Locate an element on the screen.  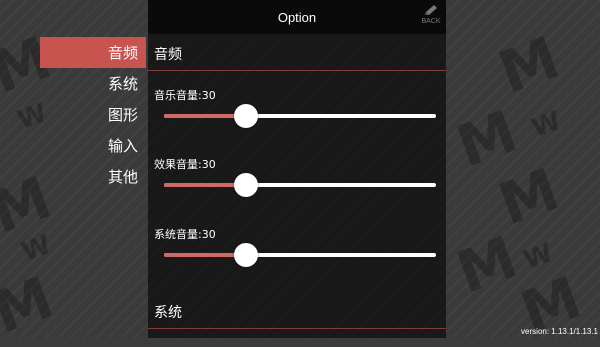
sidebar-item-system: 系统 is located at coordinates (93, 83).